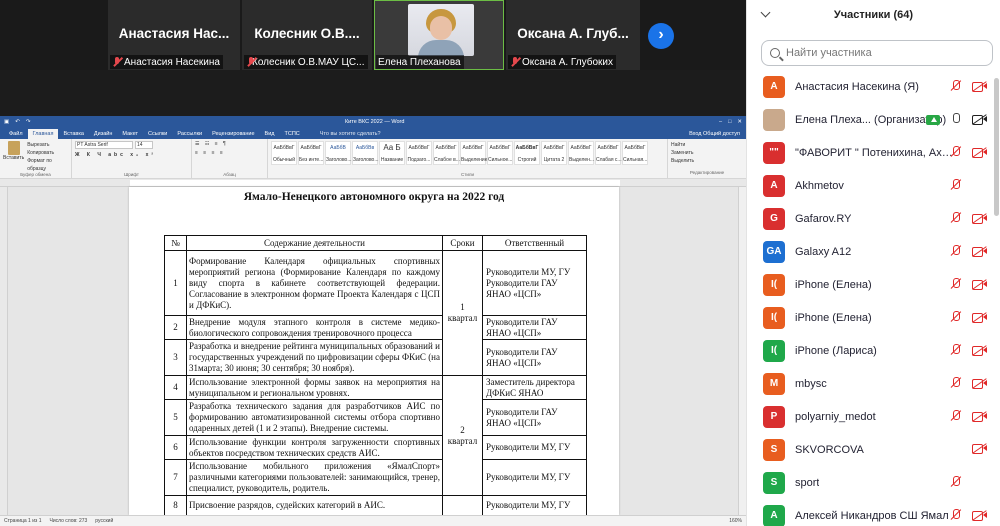  What do you see at coordinates (715, 134) in the screenshot?
I see `signin-share: Вход Общий доступ` at bounding box center [715, 134].